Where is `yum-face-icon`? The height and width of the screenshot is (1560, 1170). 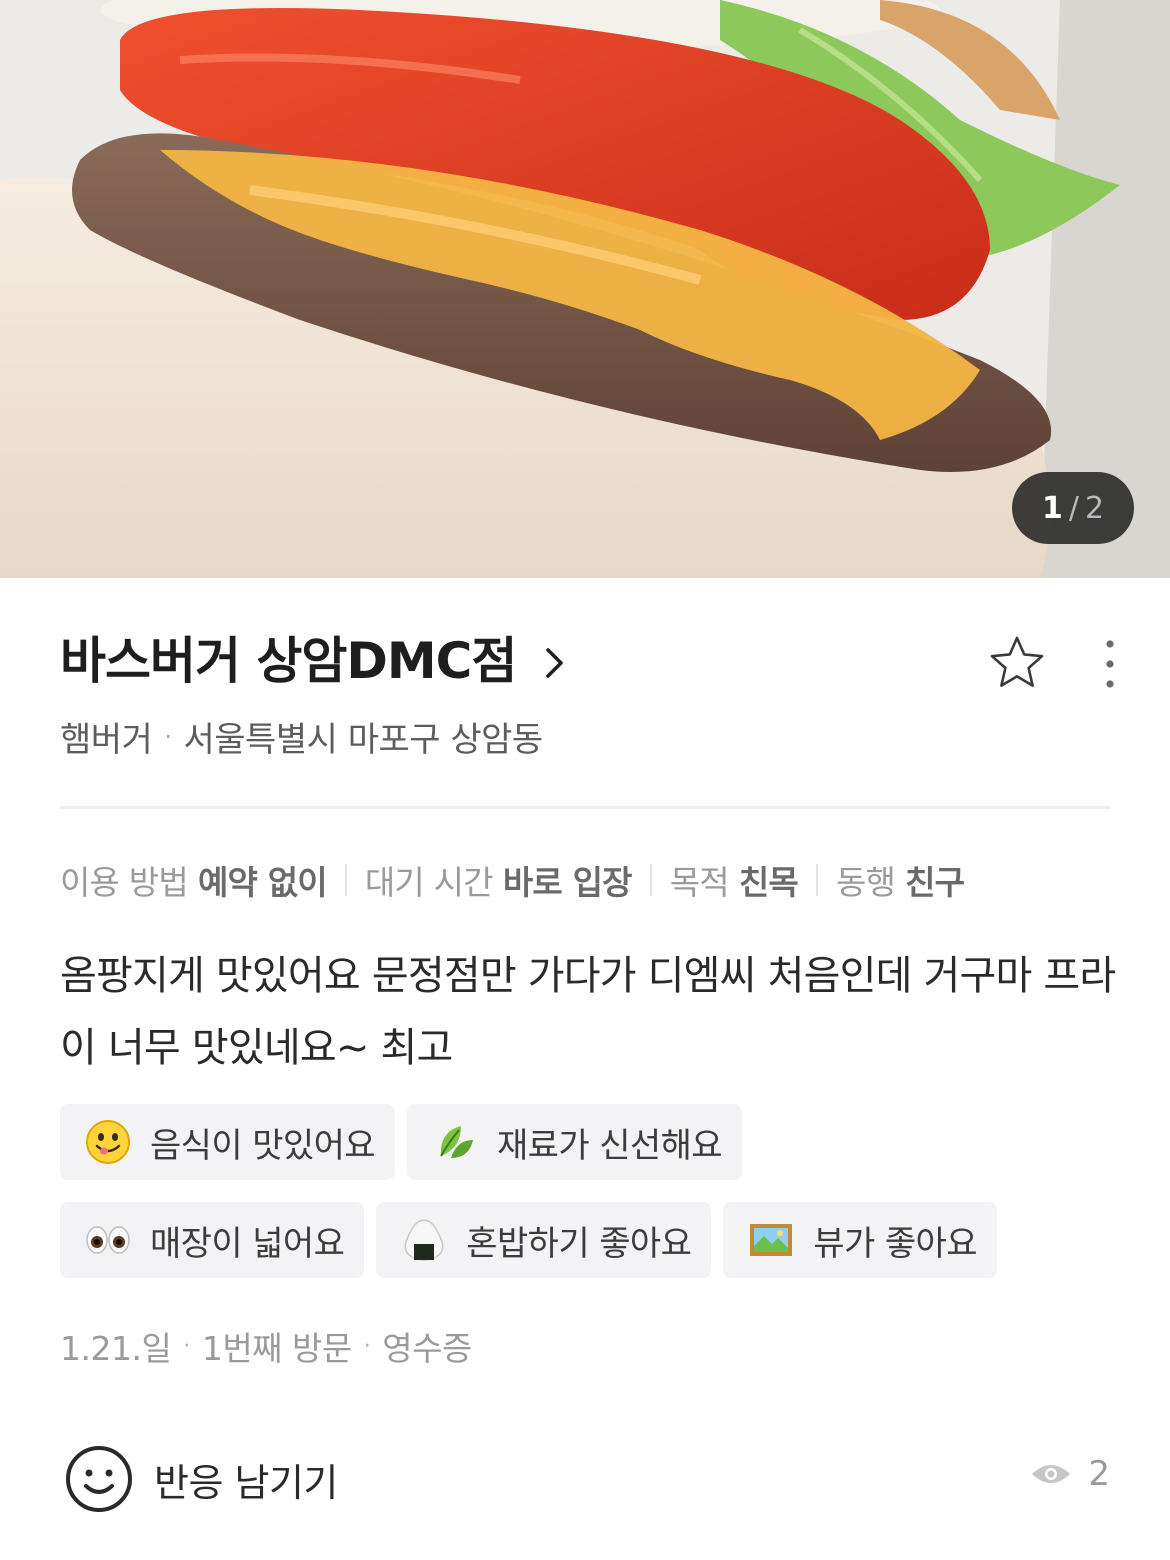 yum-face-icon is located at coordinates (108, 1142).